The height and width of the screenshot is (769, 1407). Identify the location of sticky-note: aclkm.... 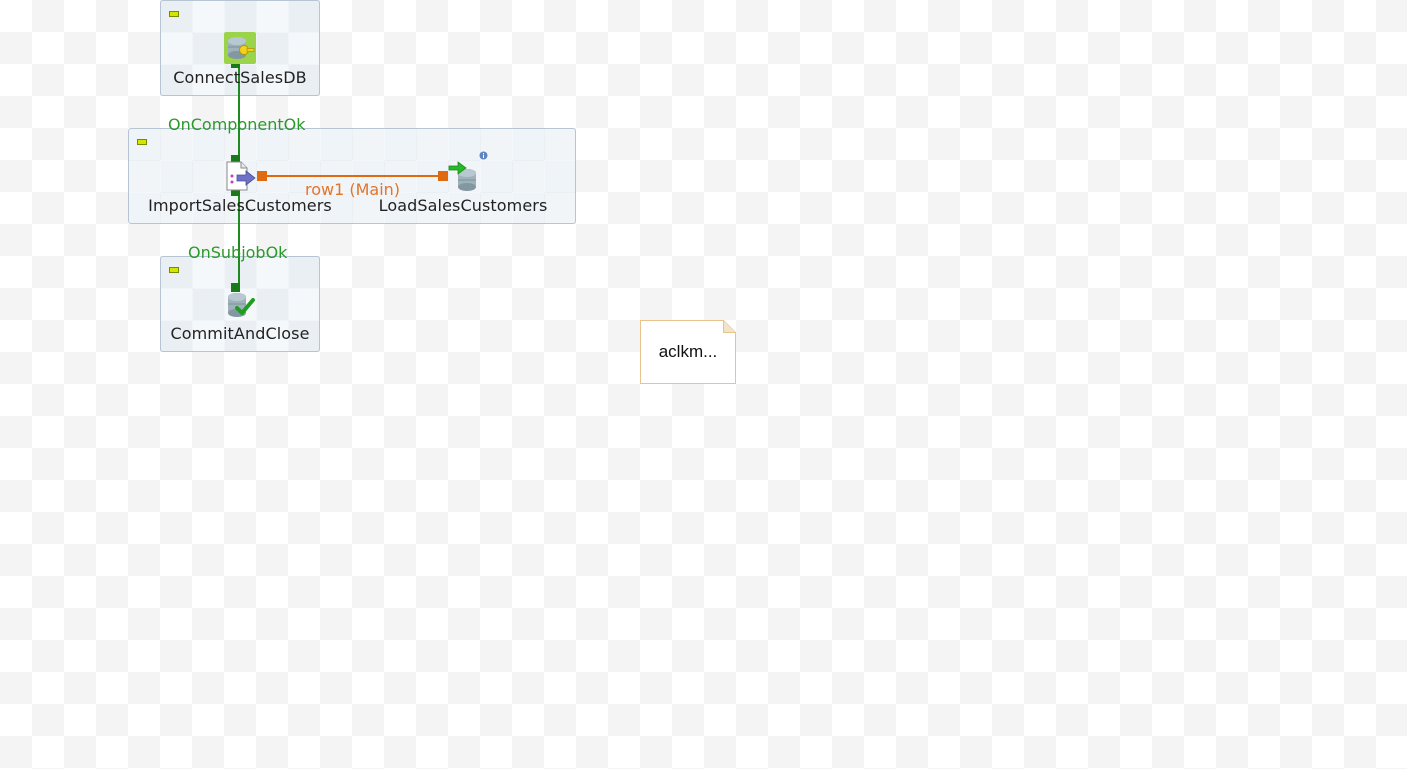
(688, 352).